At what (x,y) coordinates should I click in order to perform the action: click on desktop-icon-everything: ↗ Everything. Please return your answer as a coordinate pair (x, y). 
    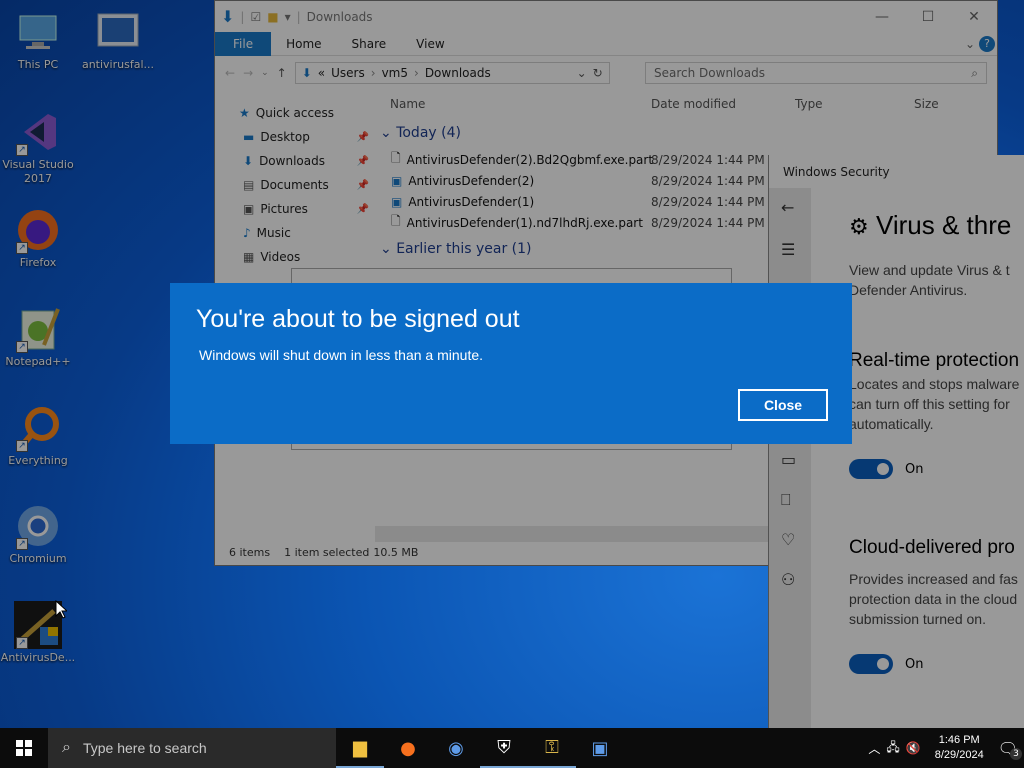
    Looking at the image, I should click on (38, 436).